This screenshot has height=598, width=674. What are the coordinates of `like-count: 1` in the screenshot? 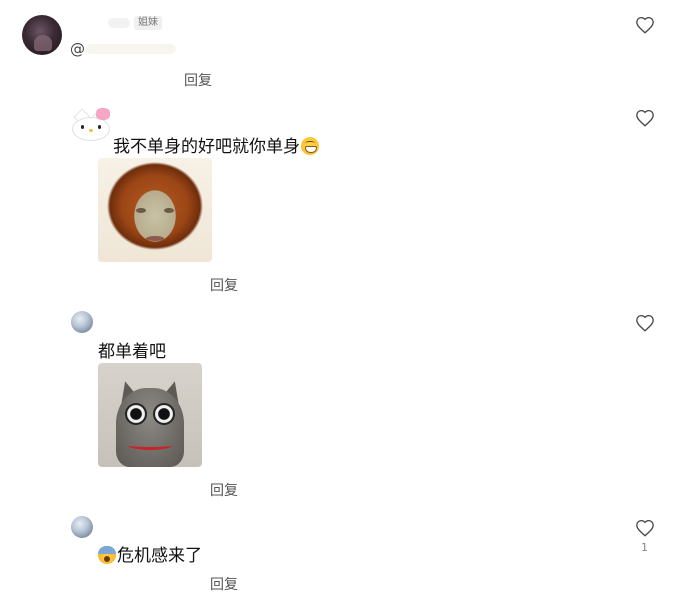 It's located at (644, 547).